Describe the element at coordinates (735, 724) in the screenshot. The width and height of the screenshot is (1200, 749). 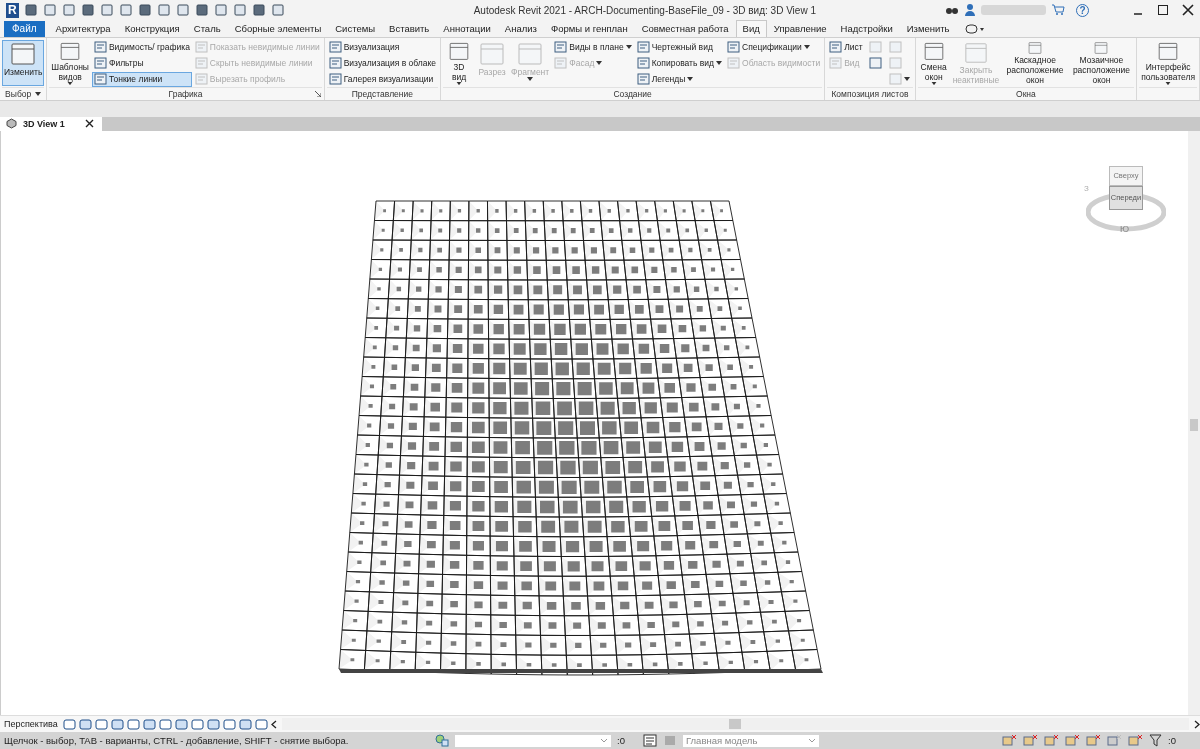
I see `horizontal-scrollbar` at that location.